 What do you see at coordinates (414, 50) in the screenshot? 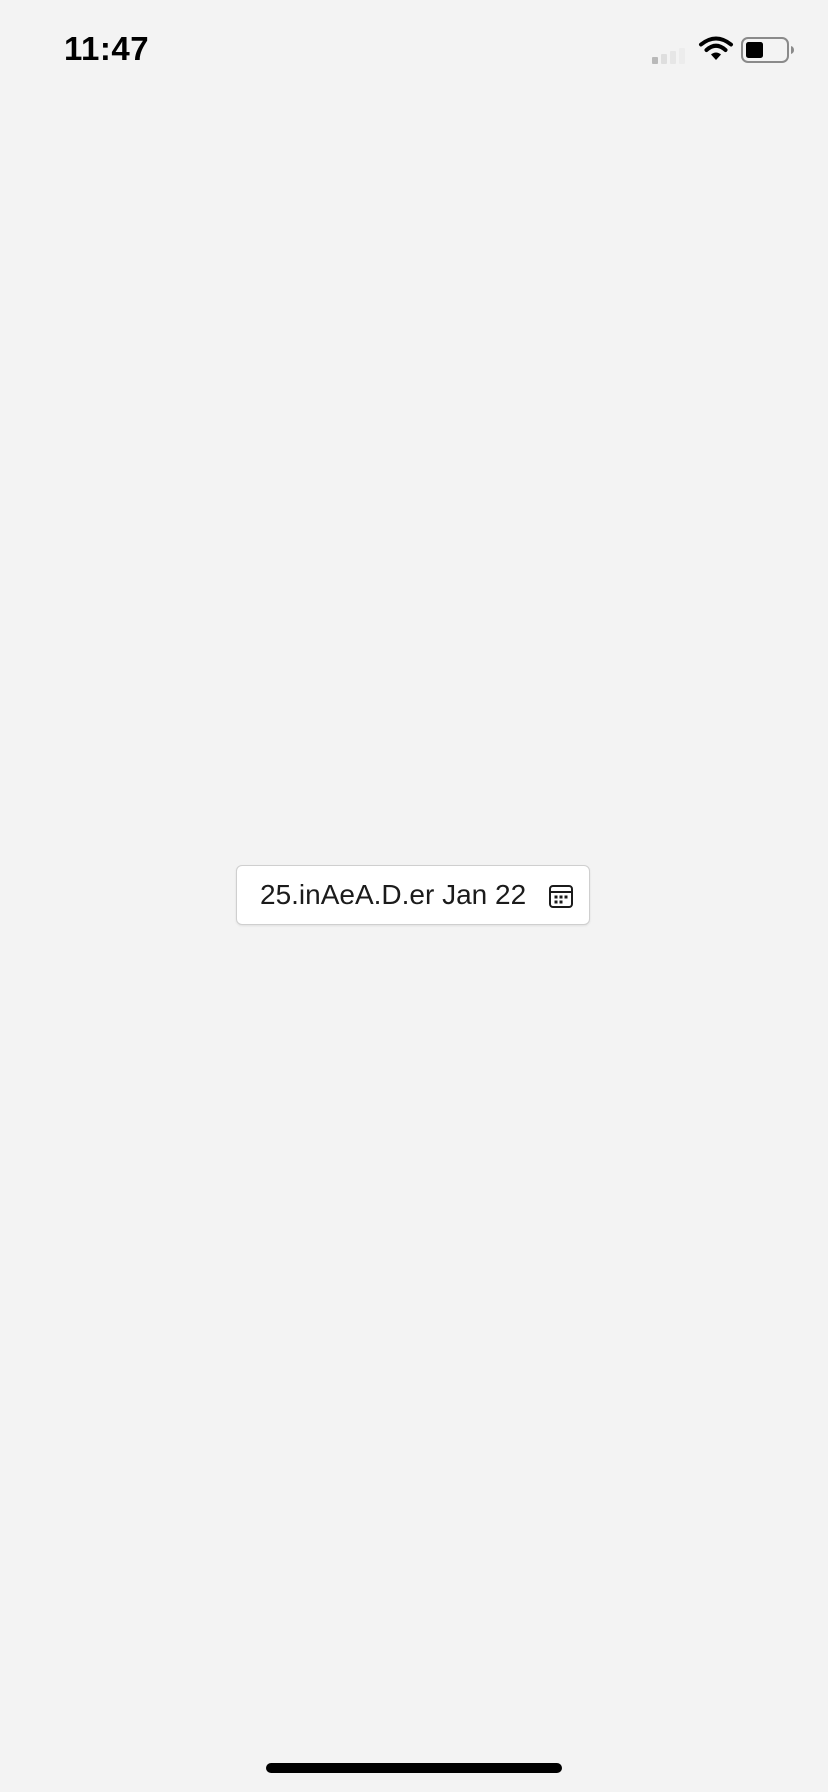
I see `status-bar: 11:47` at bounding box center [414, 50].